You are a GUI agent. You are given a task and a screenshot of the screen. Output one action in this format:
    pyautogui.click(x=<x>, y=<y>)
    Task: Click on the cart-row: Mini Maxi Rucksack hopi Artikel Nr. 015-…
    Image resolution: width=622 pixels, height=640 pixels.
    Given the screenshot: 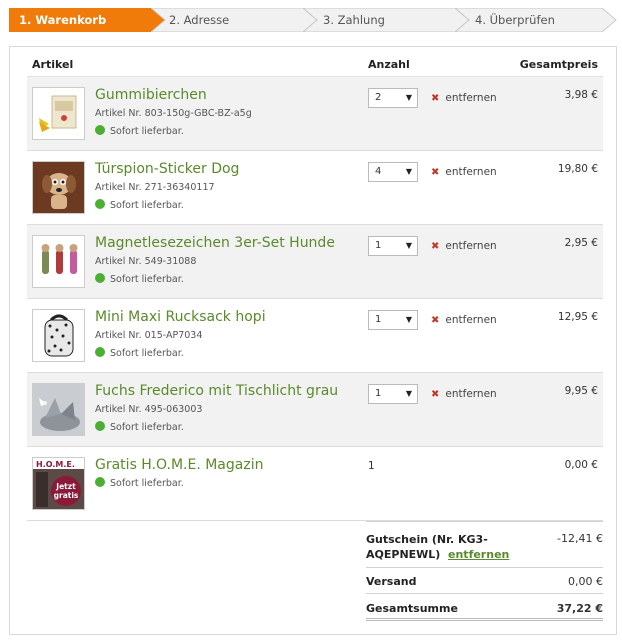 What is the action you would take?
    pyautogui.click(x=315, y=336)
    